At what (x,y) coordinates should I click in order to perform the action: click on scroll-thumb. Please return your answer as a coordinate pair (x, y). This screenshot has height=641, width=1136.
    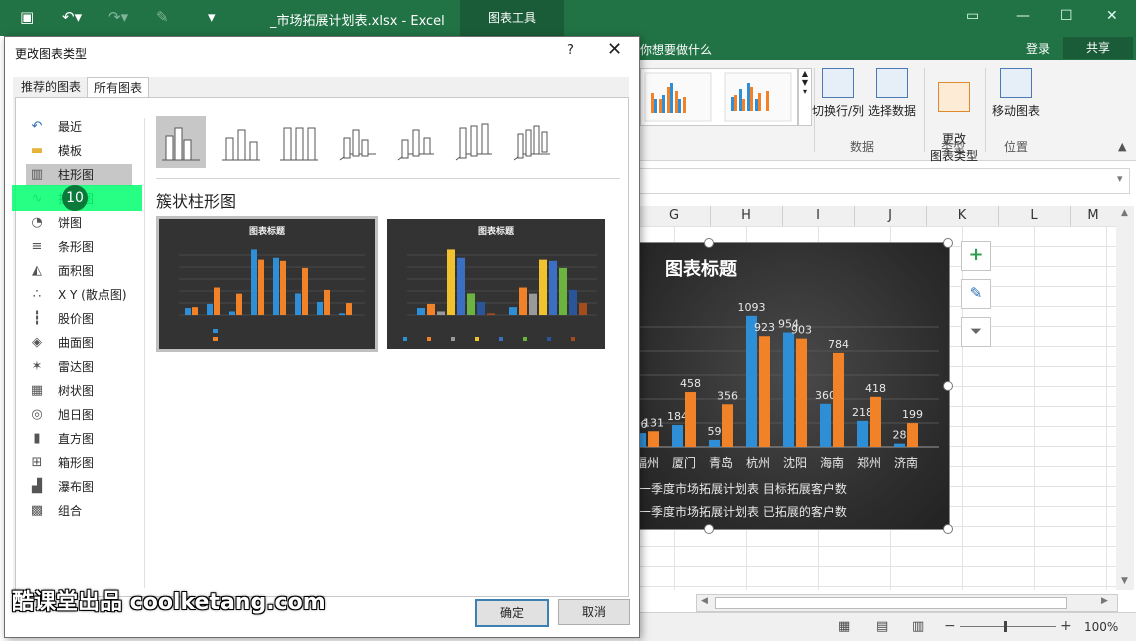
    Looking at the image, I should click on (891, 603).